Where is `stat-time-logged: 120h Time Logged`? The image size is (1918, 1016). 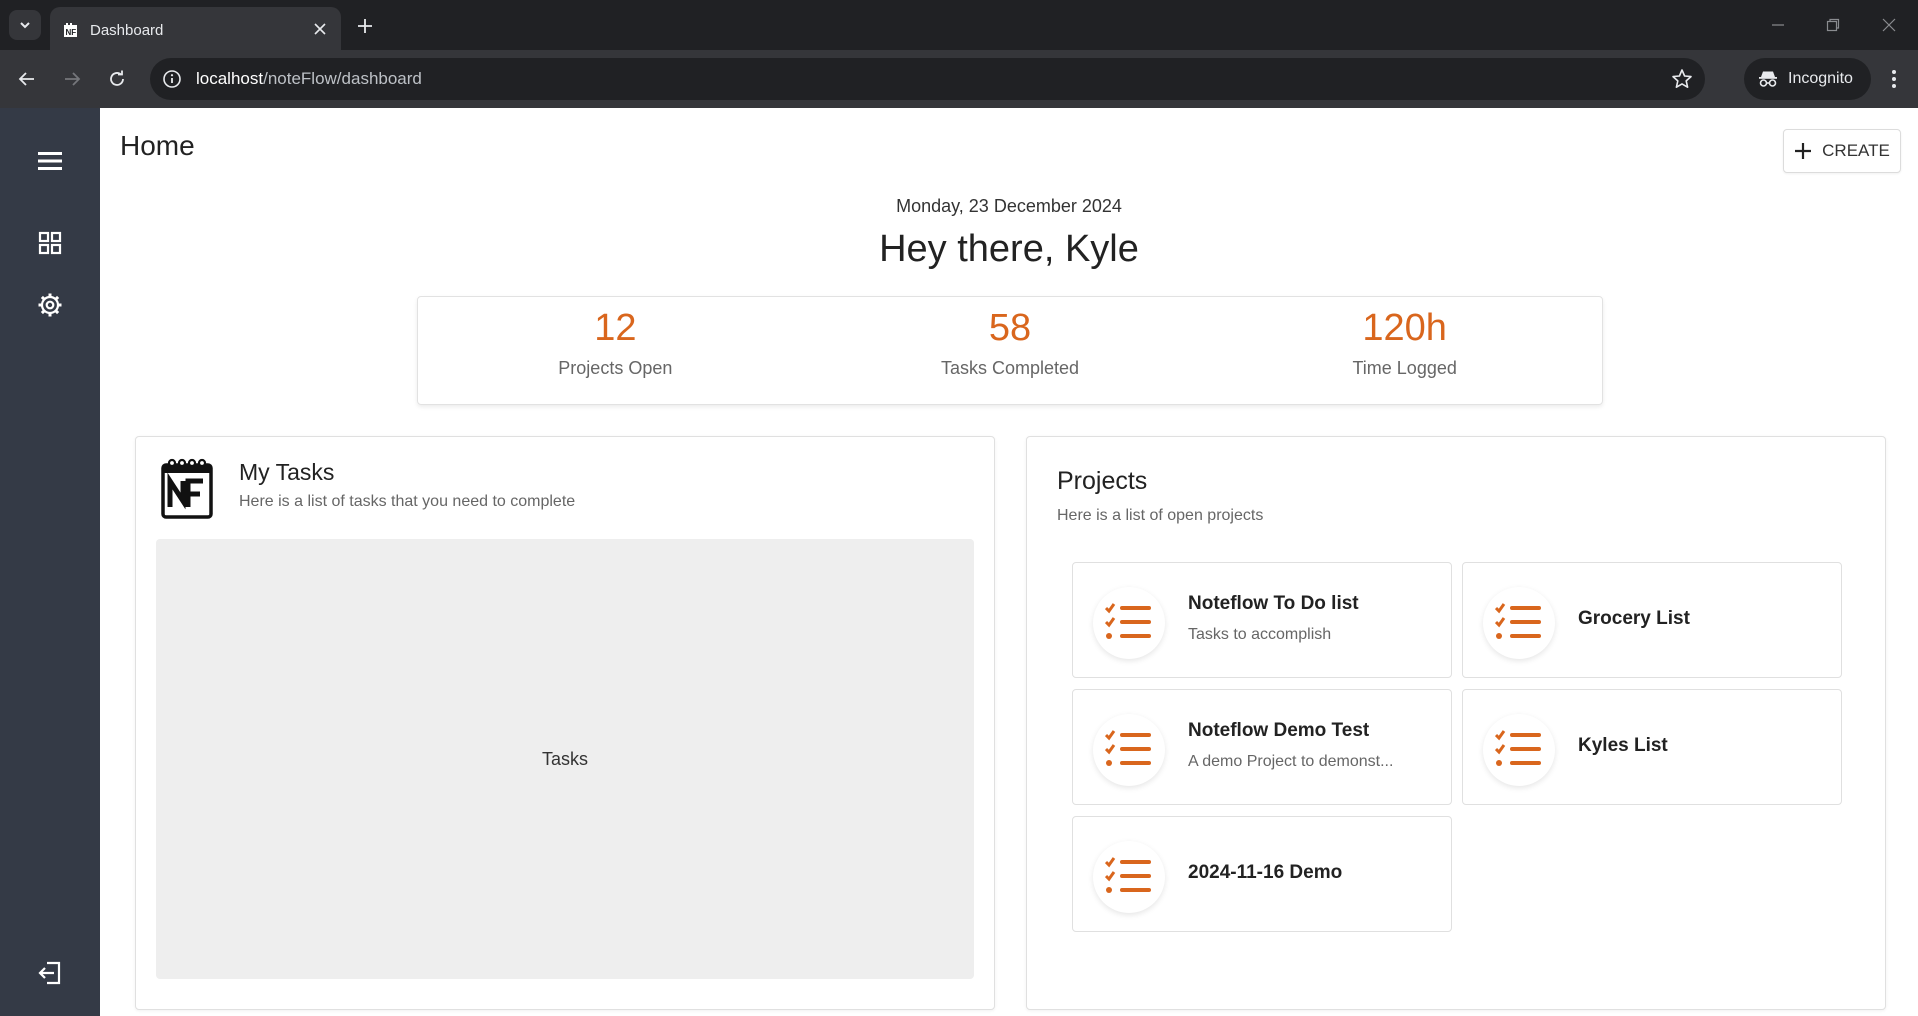 stat-time-logged: 120h Time Logged is located at coordinates (1404, 350).